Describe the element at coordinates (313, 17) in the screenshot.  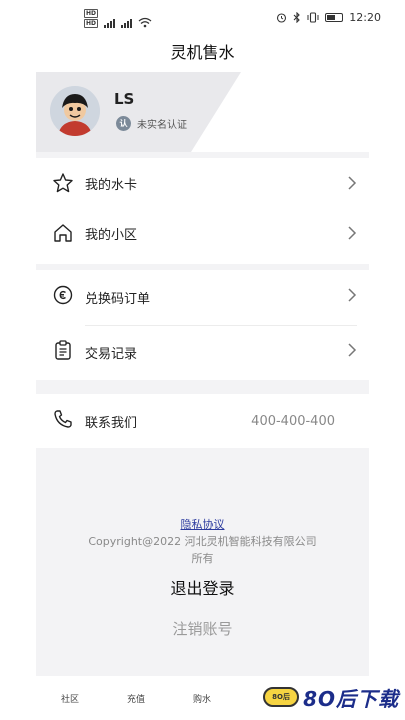
I see `vibrate-icon` at that location.